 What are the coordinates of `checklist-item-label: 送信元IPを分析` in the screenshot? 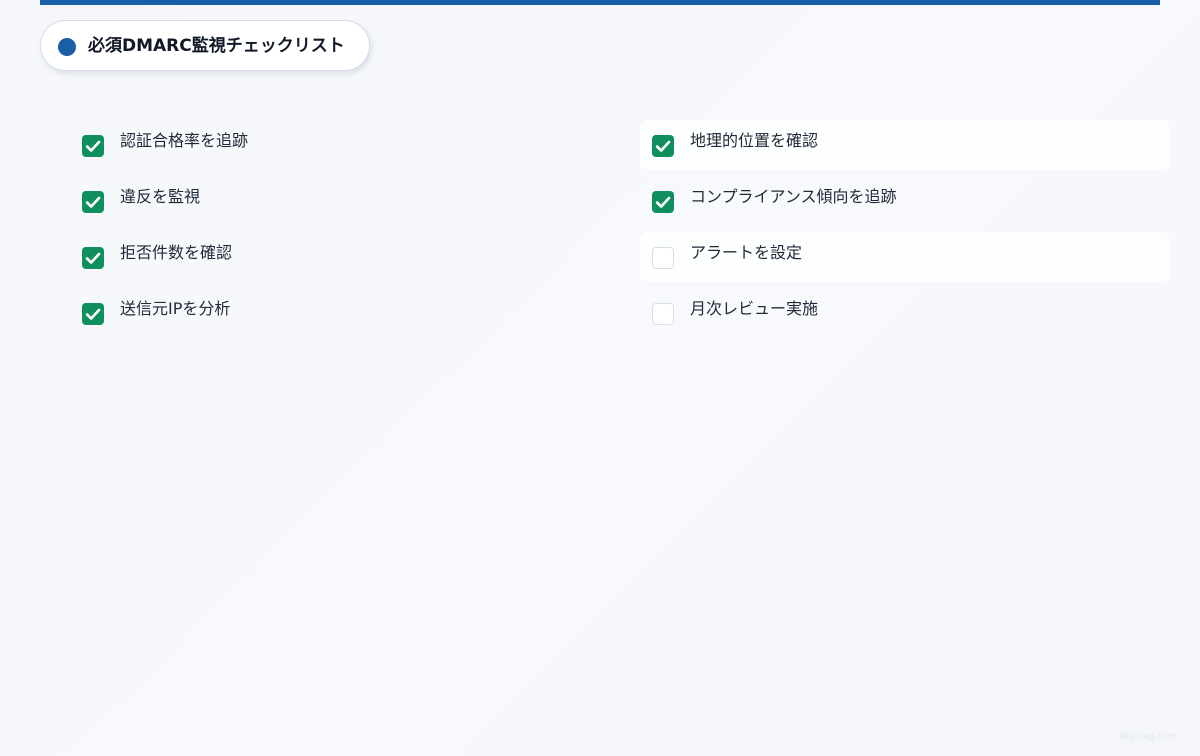 It's located at (175, 308).